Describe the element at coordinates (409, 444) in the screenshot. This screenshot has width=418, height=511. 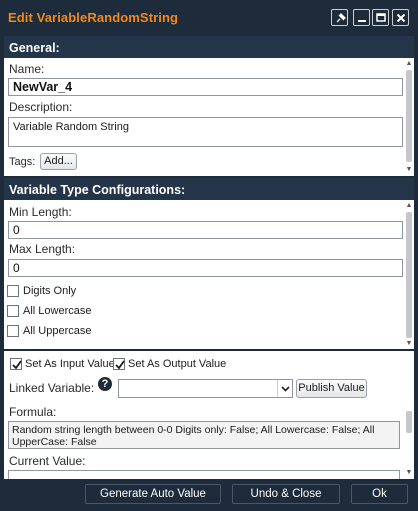
I see `io-scrollbar: ▼` at that location.